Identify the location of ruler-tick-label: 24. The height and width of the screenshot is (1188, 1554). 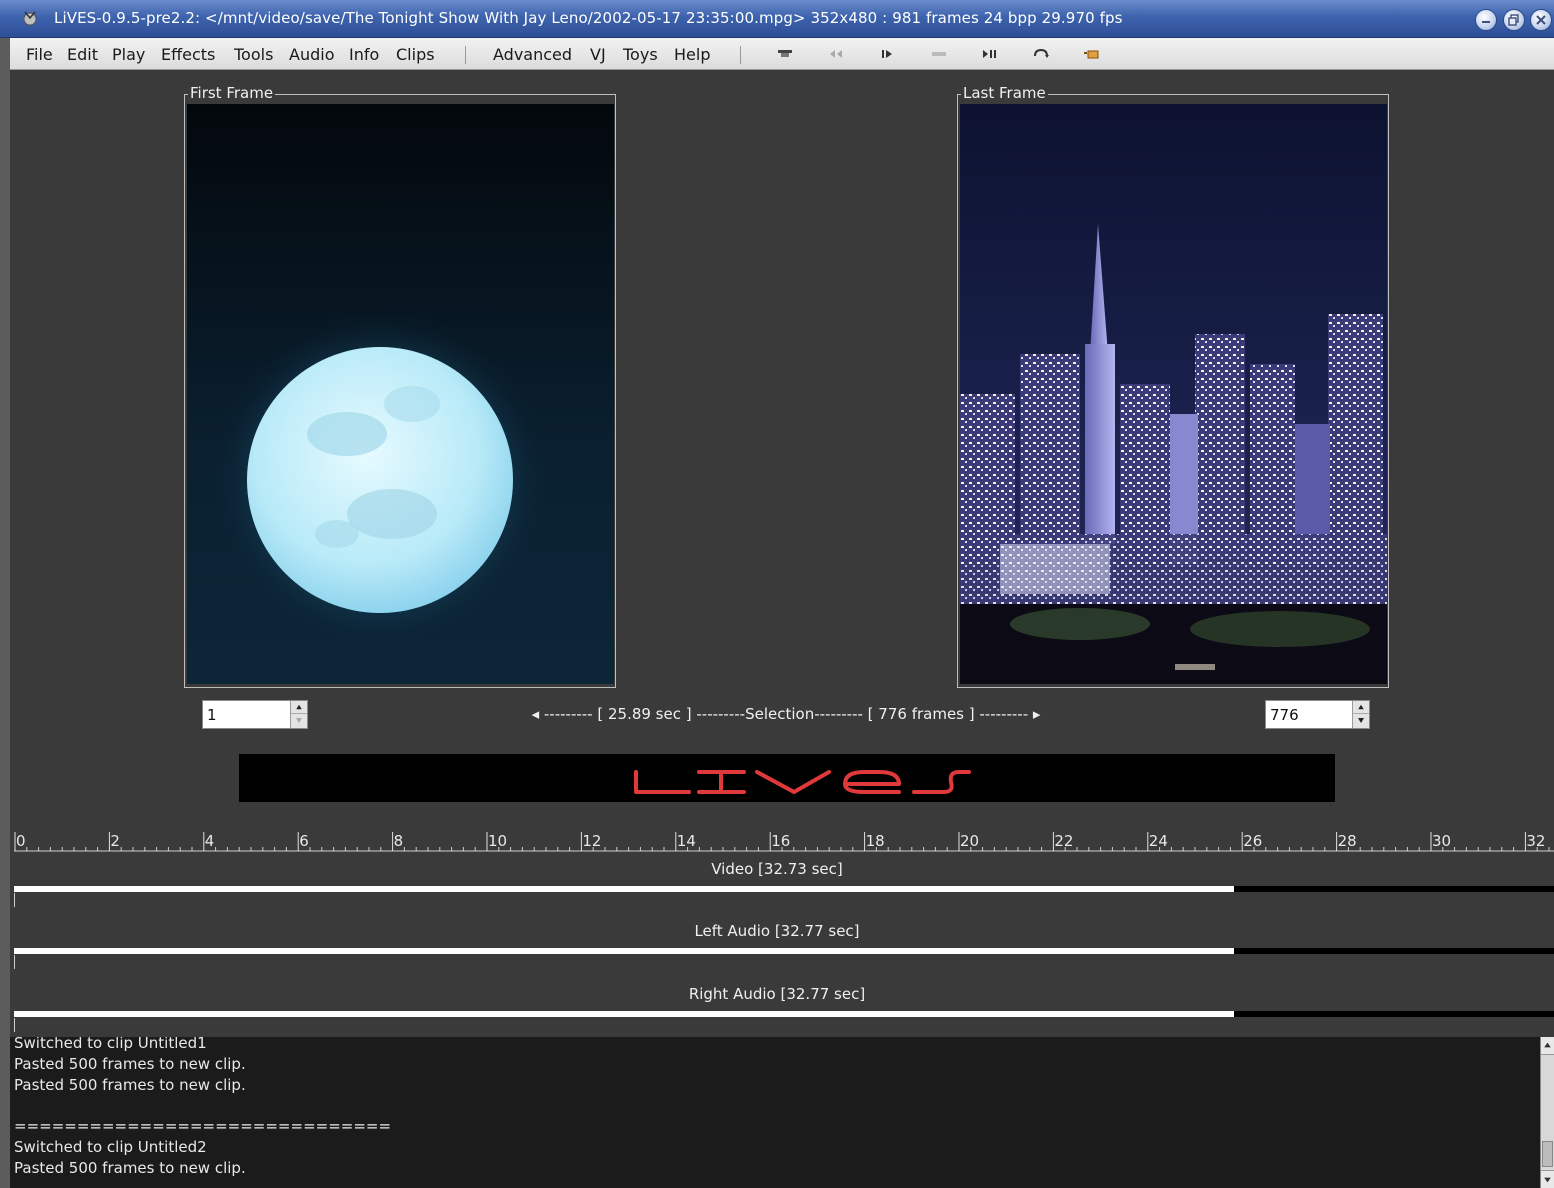
(1158, 841).